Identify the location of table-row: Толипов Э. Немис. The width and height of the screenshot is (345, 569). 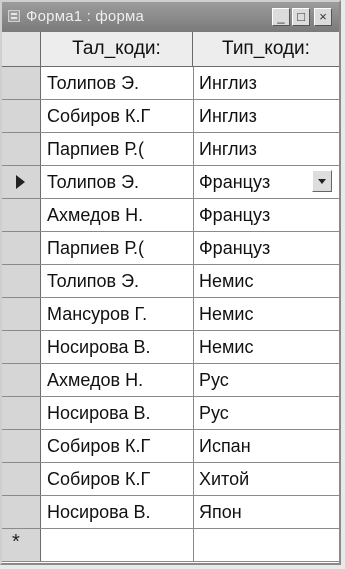
(170, 281).